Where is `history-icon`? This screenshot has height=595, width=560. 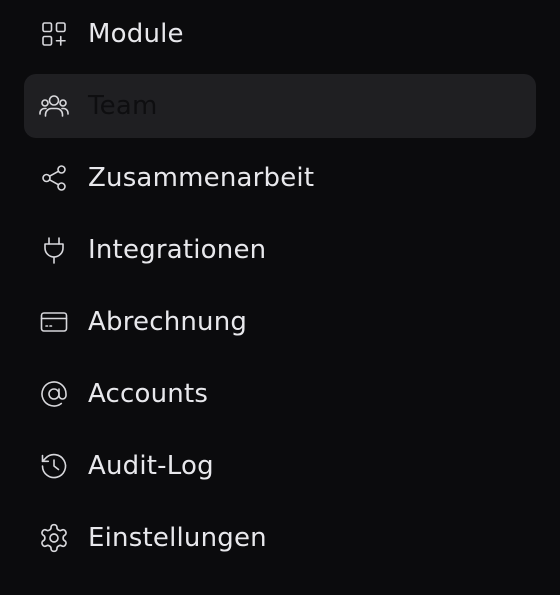
history-icon is located at coordinates (54, 466).